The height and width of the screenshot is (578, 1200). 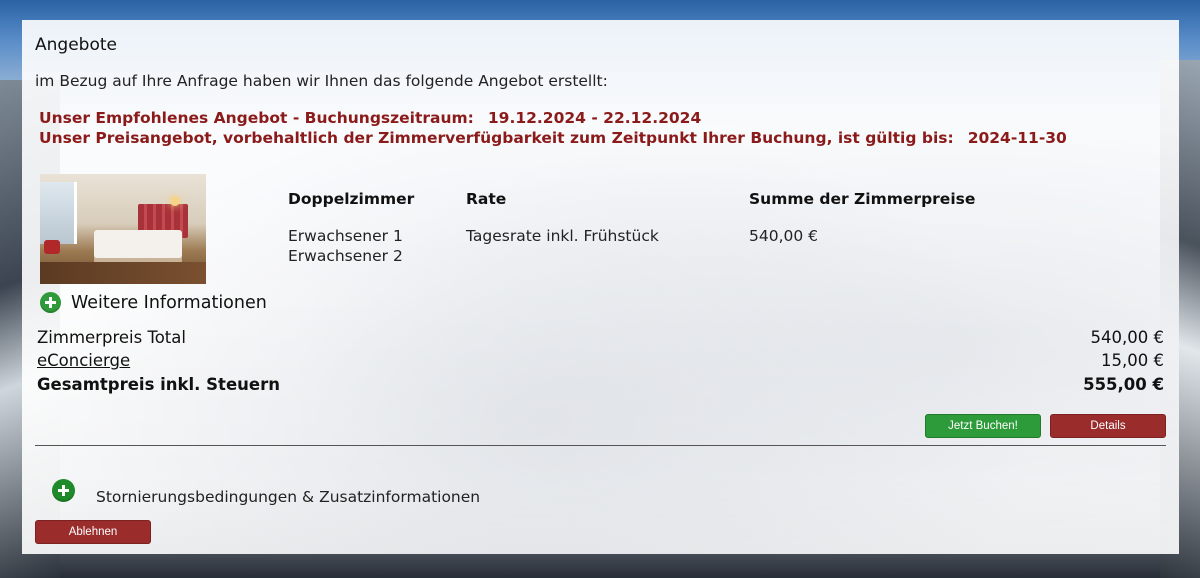 What do you see at coordinates (111, 337) in the screenshot?
I see `room-price-total-label: Zimmerpreis Total` at bounding box center [111, 337].